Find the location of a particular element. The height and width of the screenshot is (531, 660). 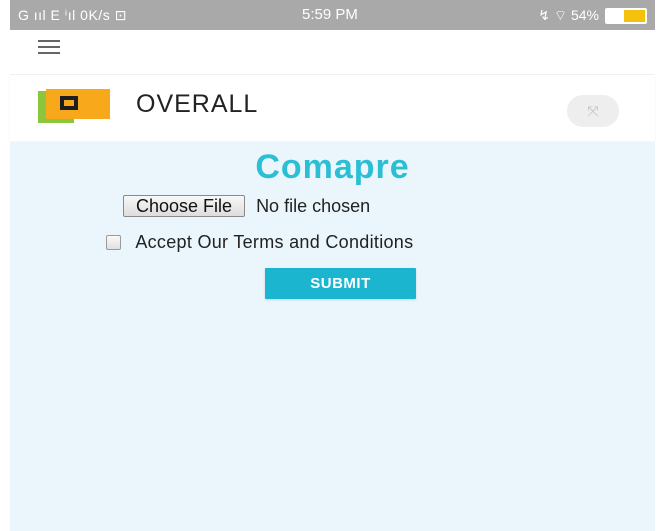

top-menu-bar is located at coordinates (332, 52).